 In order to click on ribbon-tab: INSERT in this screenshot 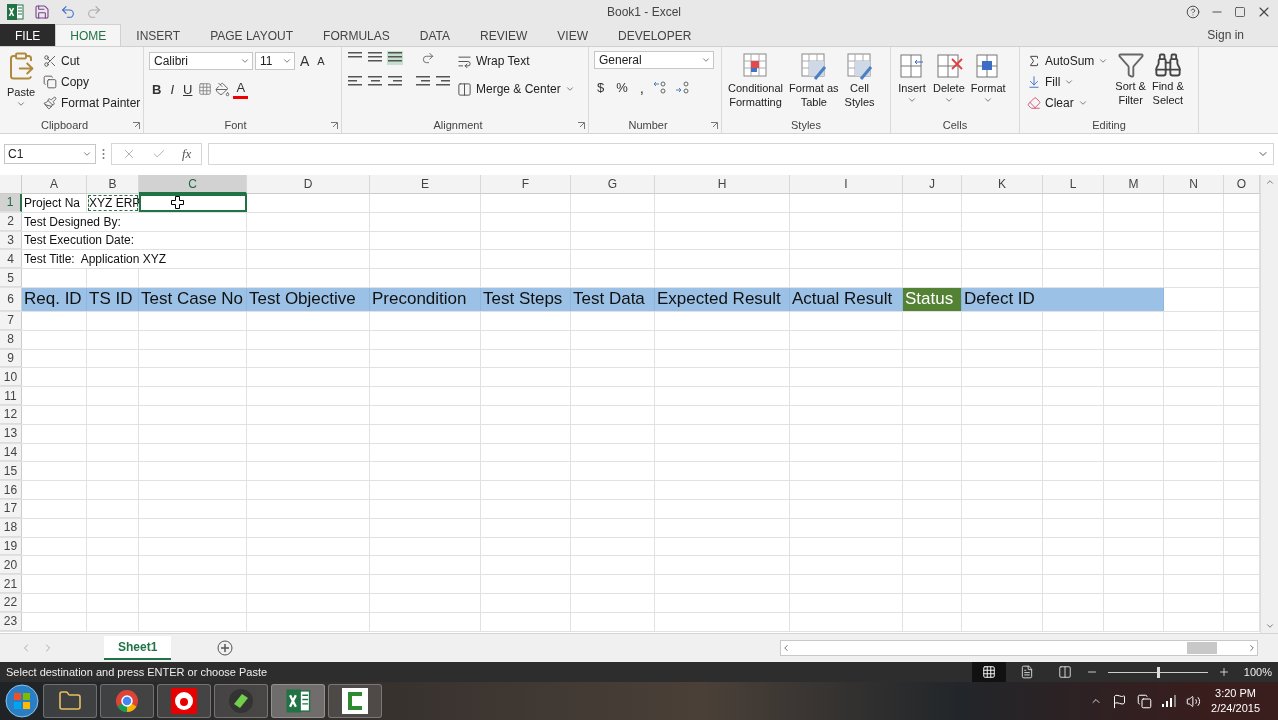, I will do `click(158, 35)`.